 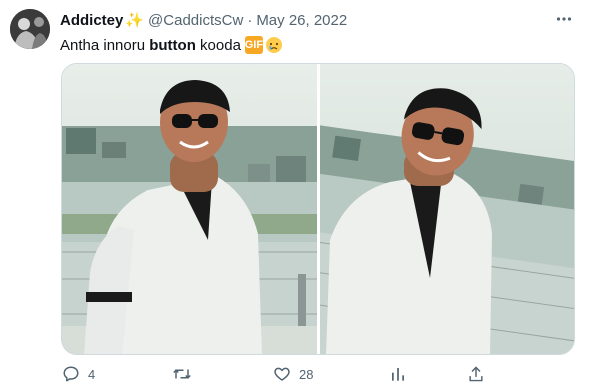 I want to click on more-horizontal-icon, so click(x=564, y=19).